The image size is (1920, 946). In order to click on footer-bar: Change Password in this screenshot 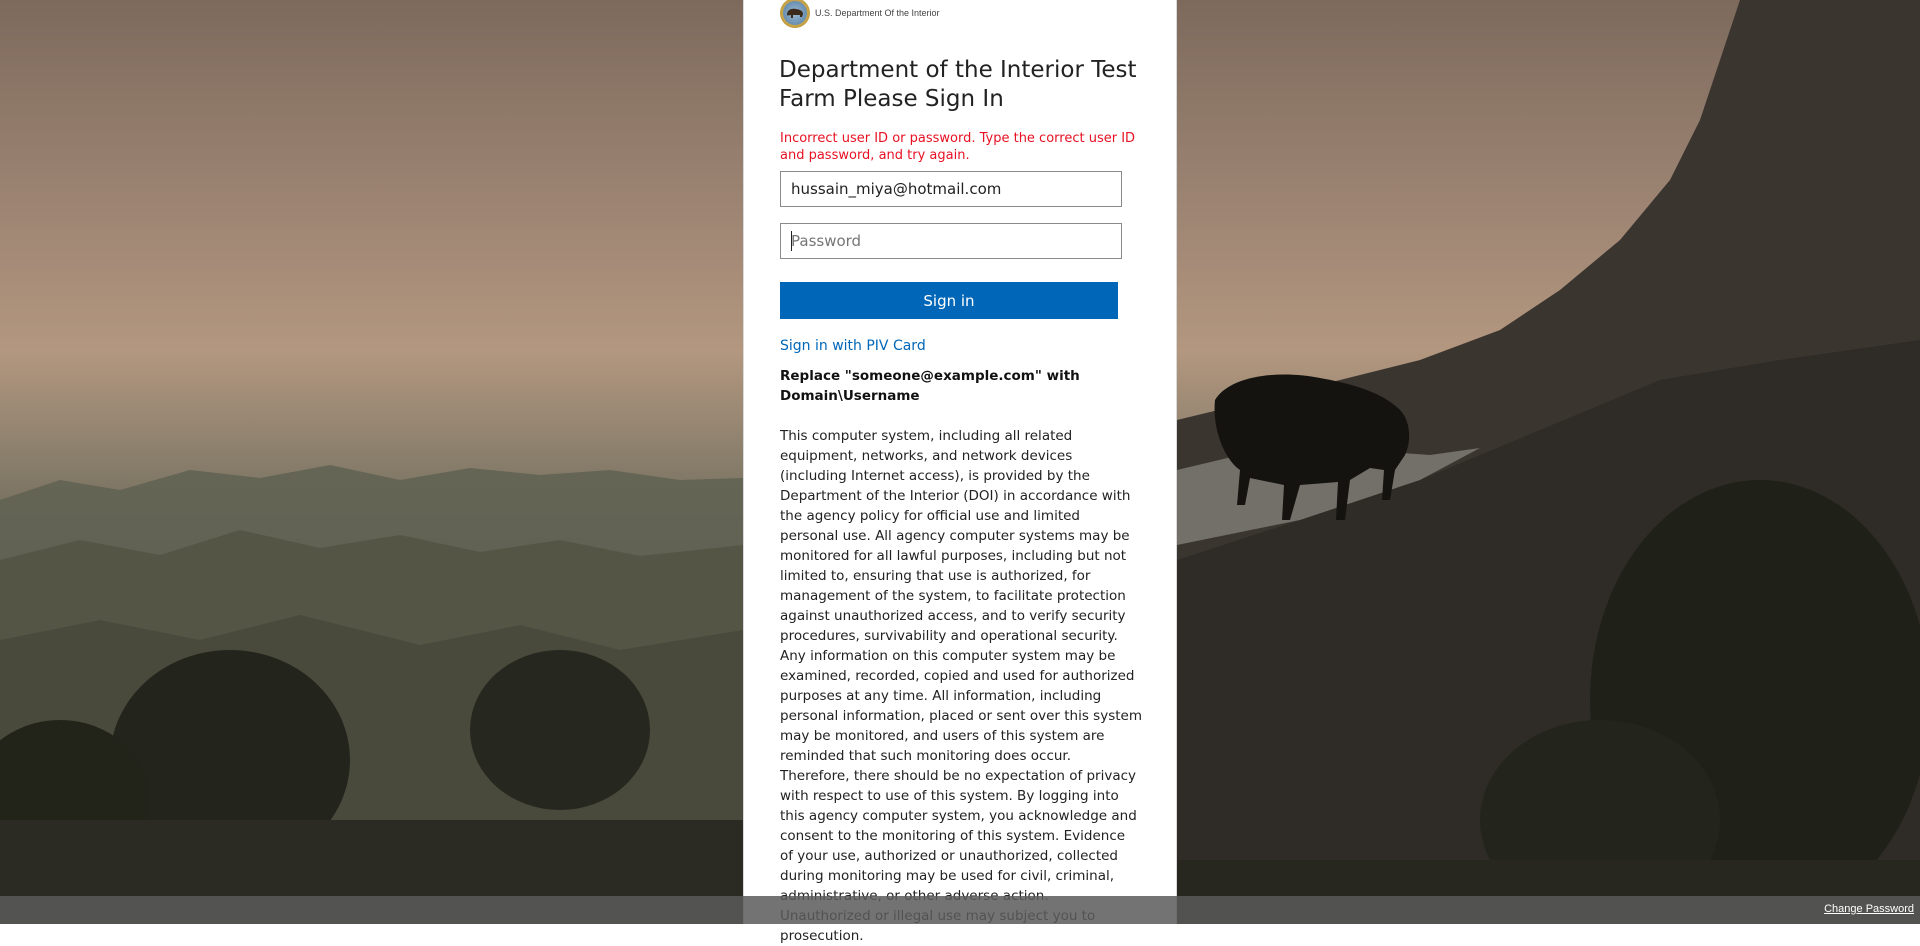, I will do `click(960, 910)`.